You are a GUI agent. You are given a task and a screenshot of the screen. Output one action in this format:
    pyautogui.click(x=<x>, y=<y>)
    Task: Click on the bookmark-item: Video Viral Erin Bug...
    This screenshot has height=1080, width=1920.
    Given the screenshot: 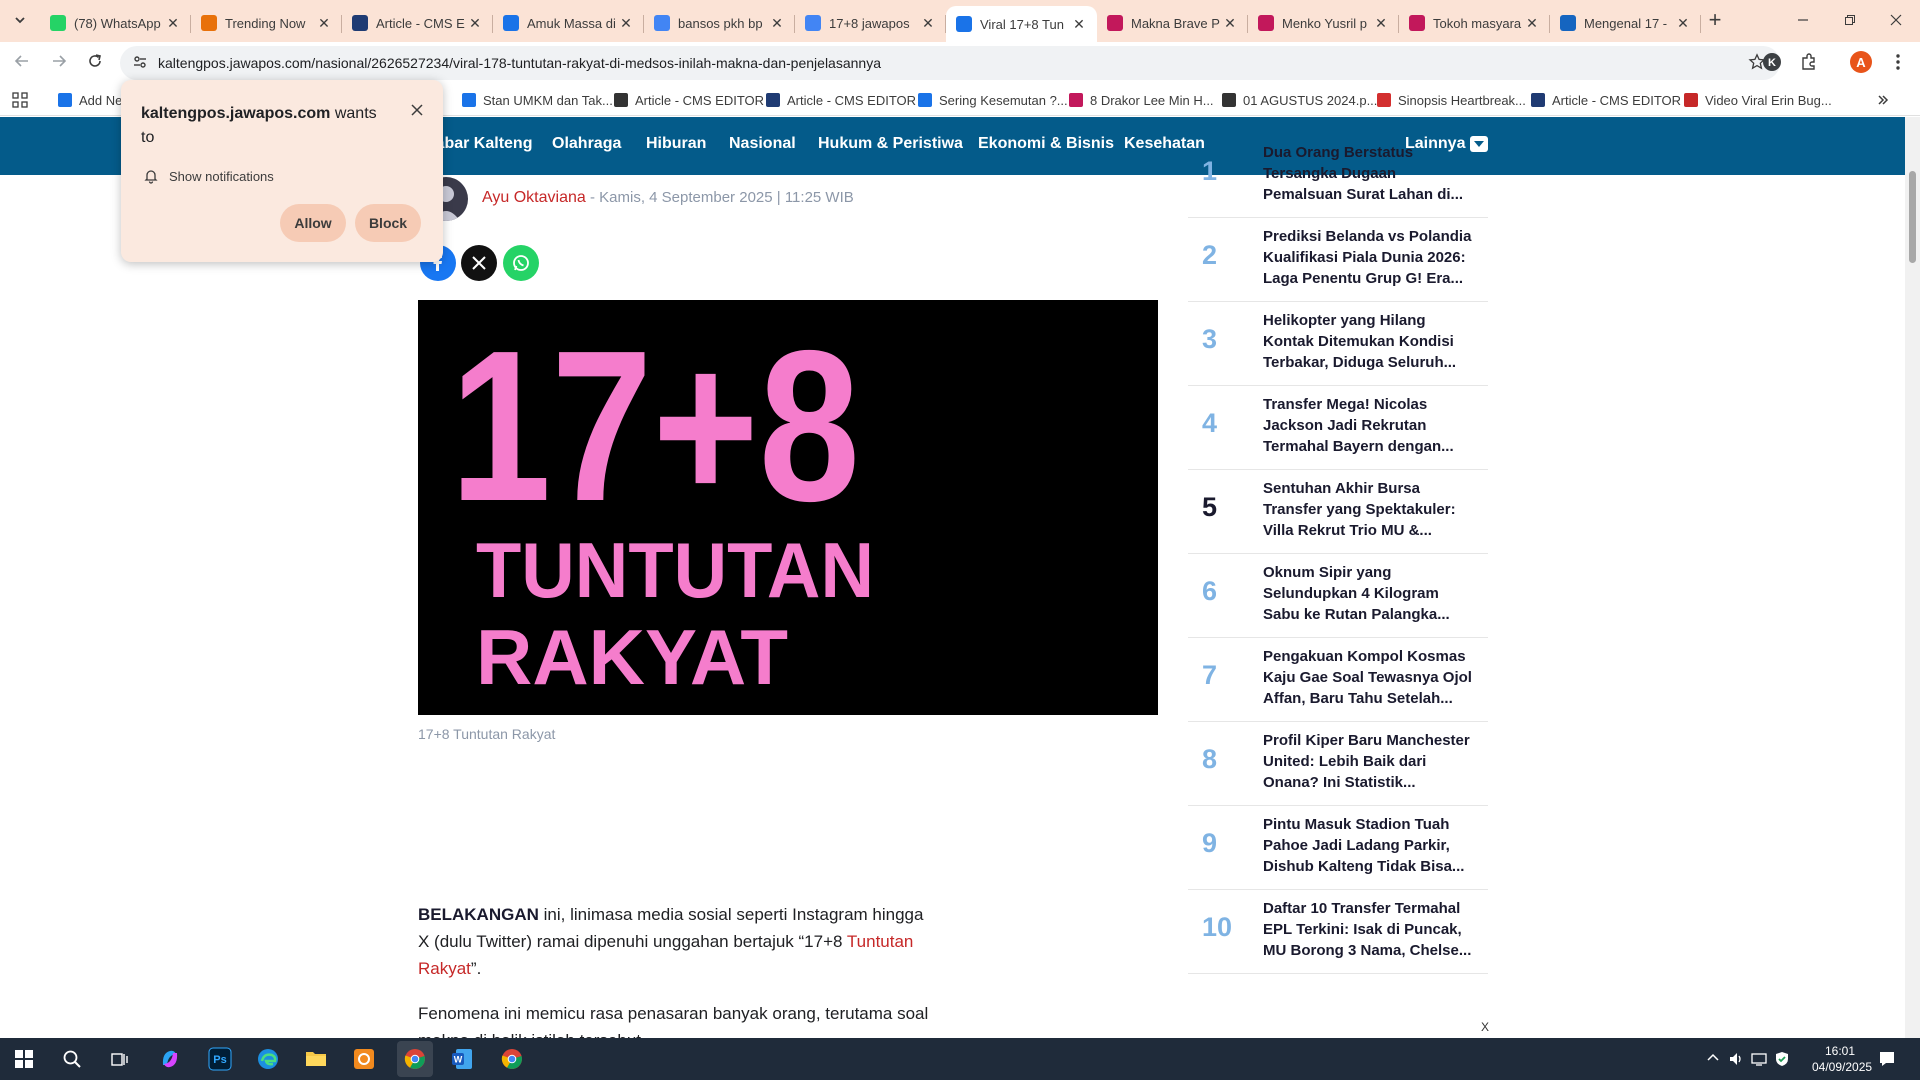 What is the action you would take?
    pyautogui.click(x=1758, y=100)
    